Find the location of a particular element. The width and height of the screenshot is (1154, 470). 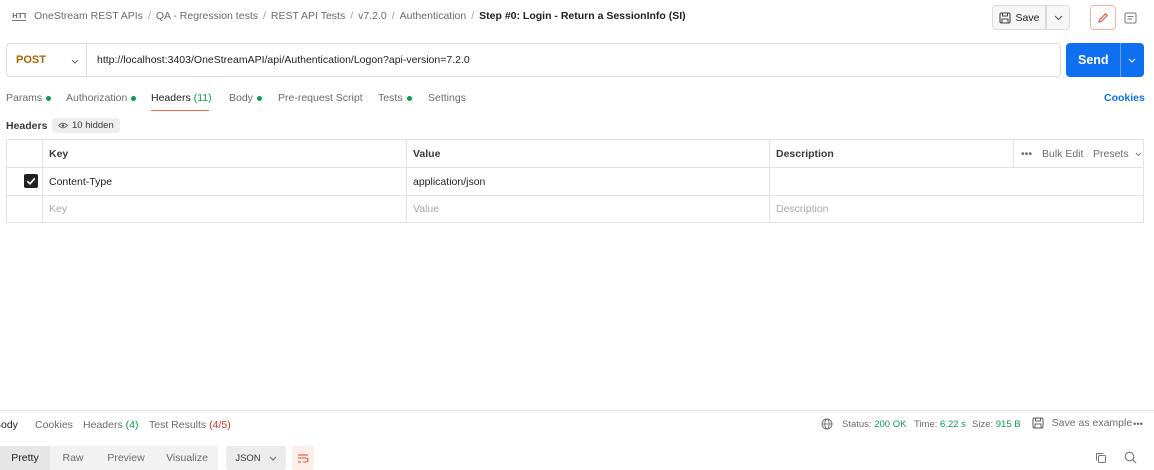

tab-label: Tests is located at coordinates (390, 98).